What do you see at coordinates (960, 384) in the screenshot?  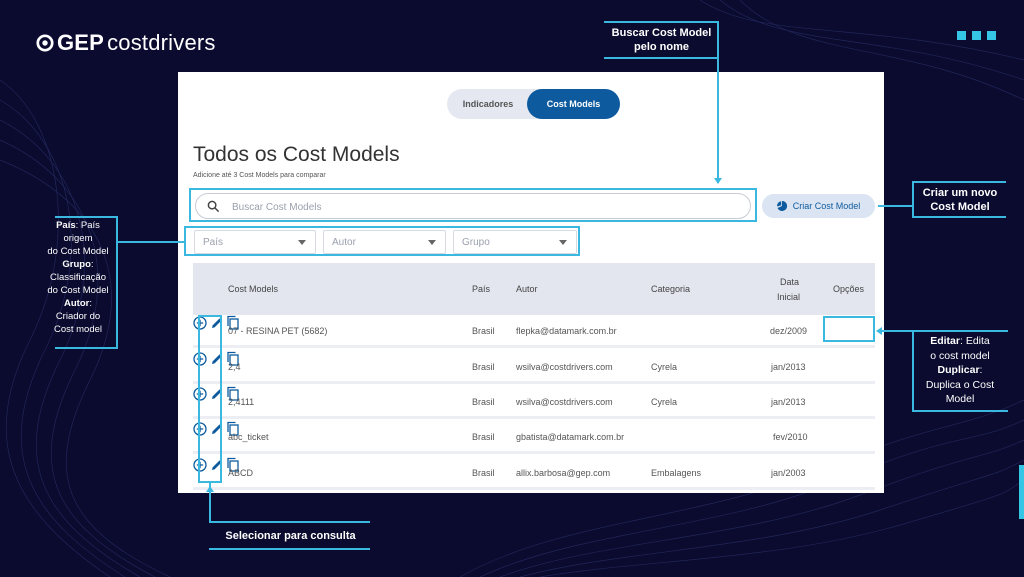 I see `annotation-duplicar-text-2: Duplica o Cost` at bounding box center [960, 384].